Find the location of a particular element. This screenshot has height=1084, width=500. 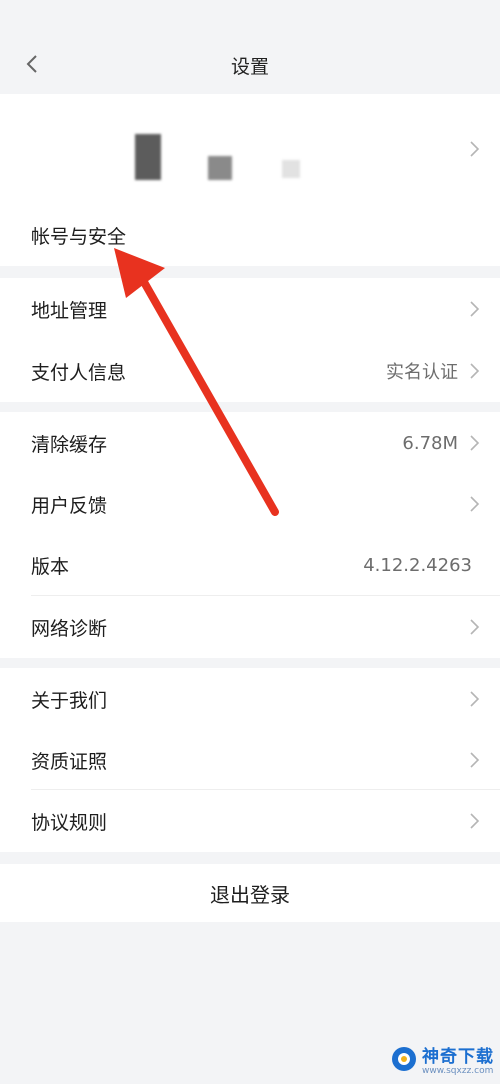

row-label: 支付人信息 is located at coordinates (79, 372).